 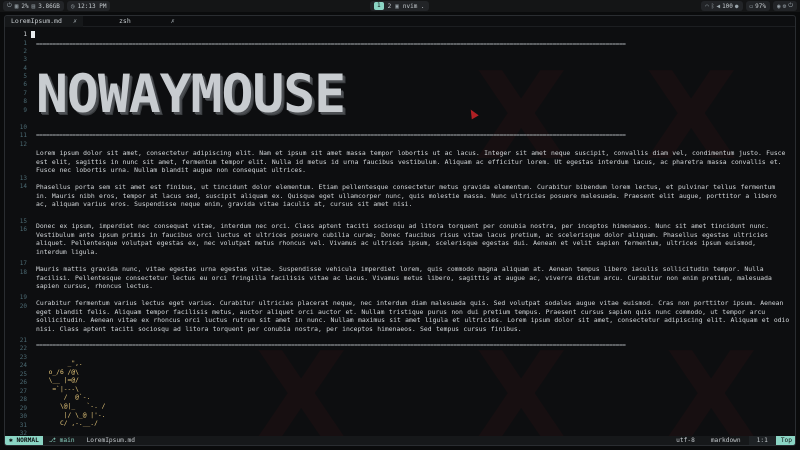 I want to click on clock: ◷ 12:13 PM, so click(x=88, y=6).